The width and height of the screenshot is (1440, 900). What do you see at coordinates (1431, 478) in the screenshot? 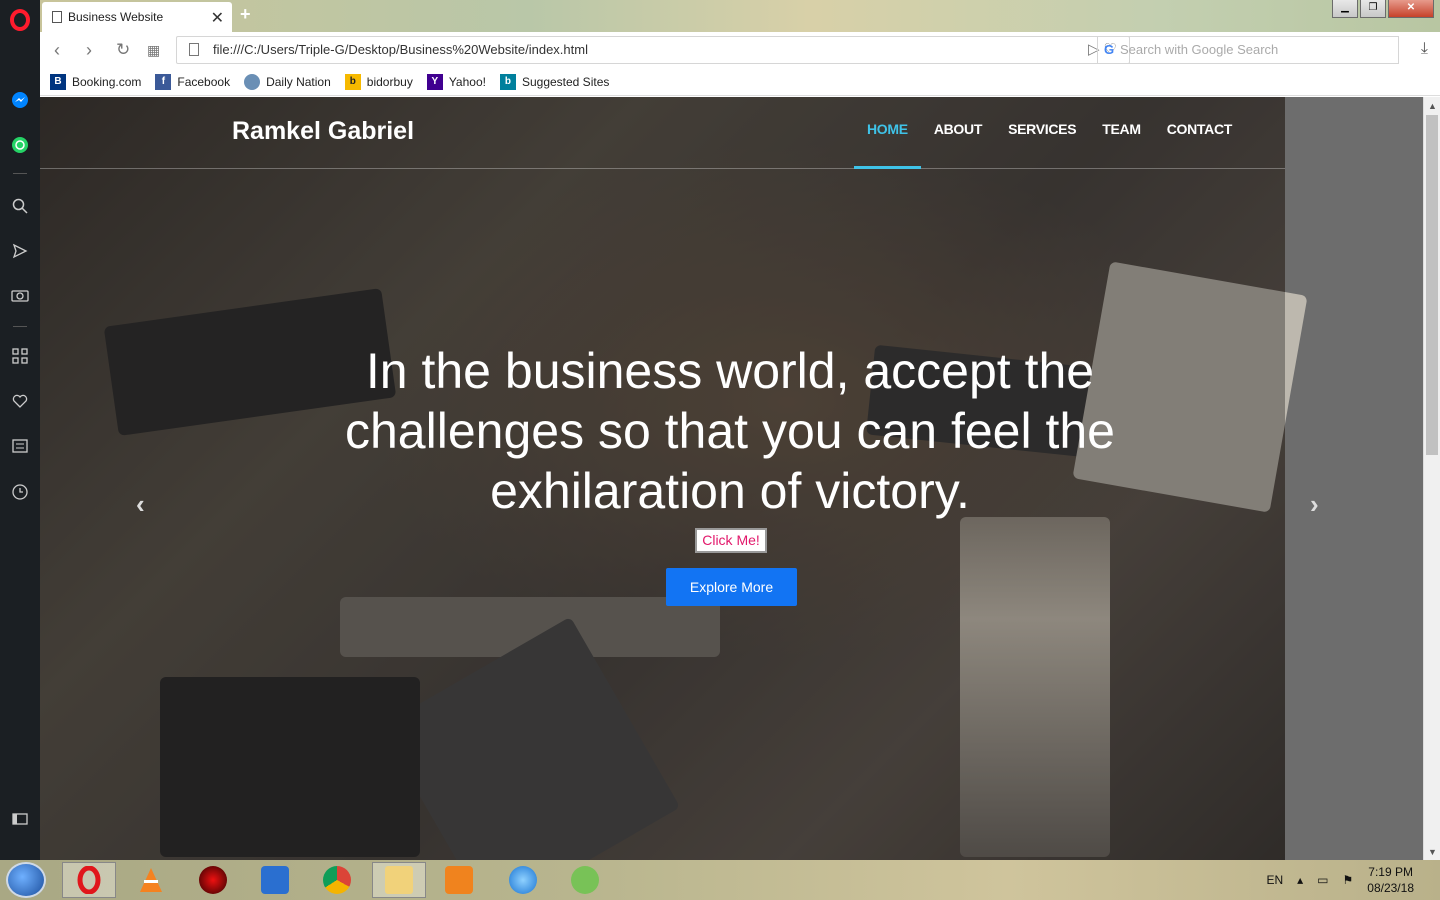
I see `vertical-scrollbar: ▲ ▼` at bounding box center [1431, 478].